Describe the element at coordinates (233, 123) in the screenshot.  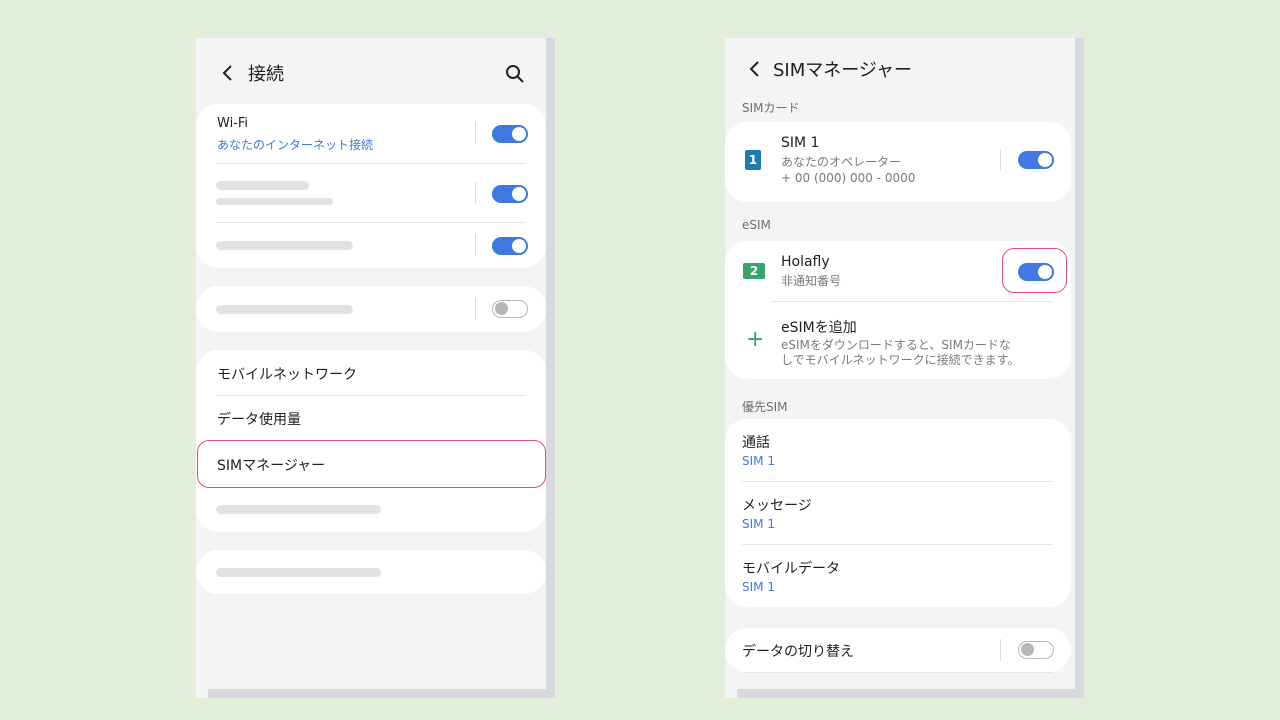
I see `wifi-label: Wi-Fi` at that location.